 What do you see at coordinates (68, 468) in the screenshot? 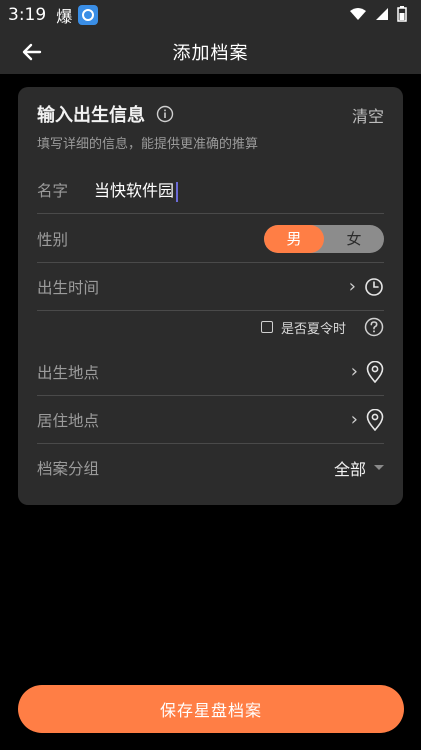
I see `group-label: 档案分组` at bounding box center [68, 468].